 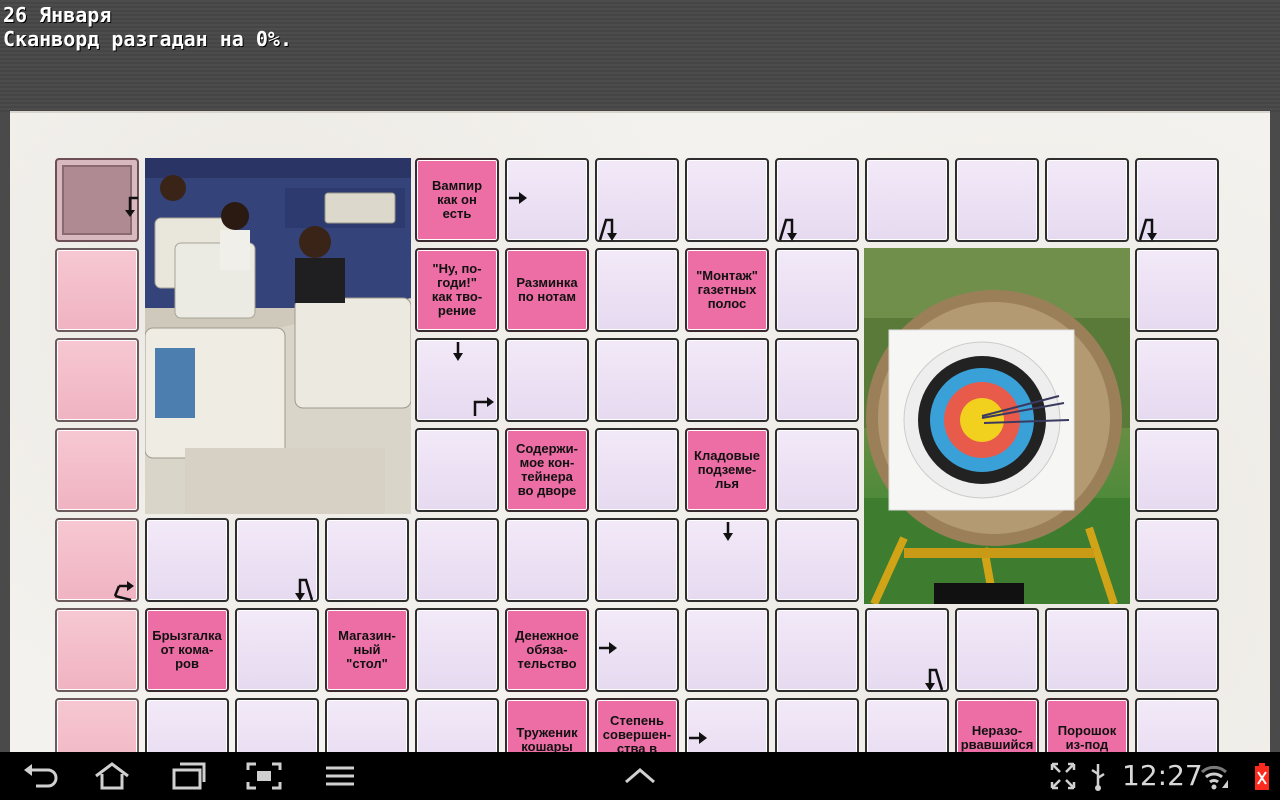 I want to click on clue-cell: Неразо- рвавшийся, so click(x=997, y=725).